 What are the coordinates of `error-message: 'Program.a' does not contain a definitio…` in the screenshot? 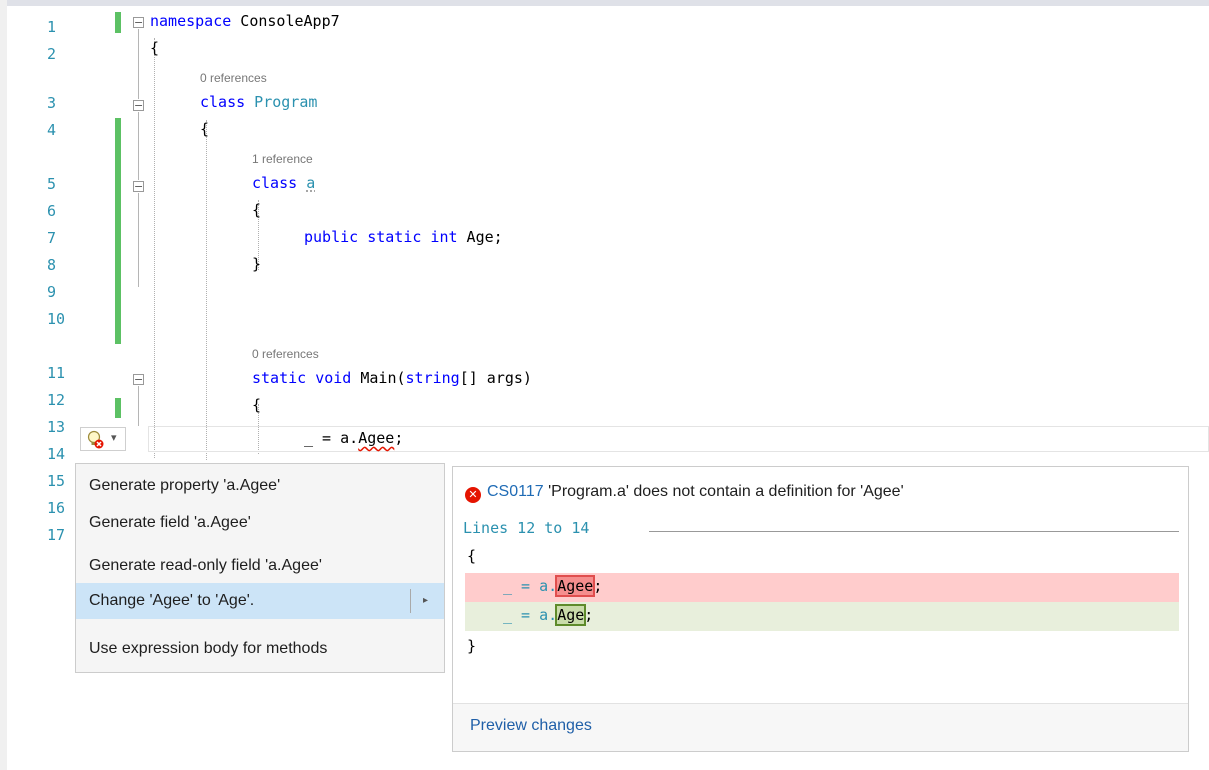 It's located at (723, 491).